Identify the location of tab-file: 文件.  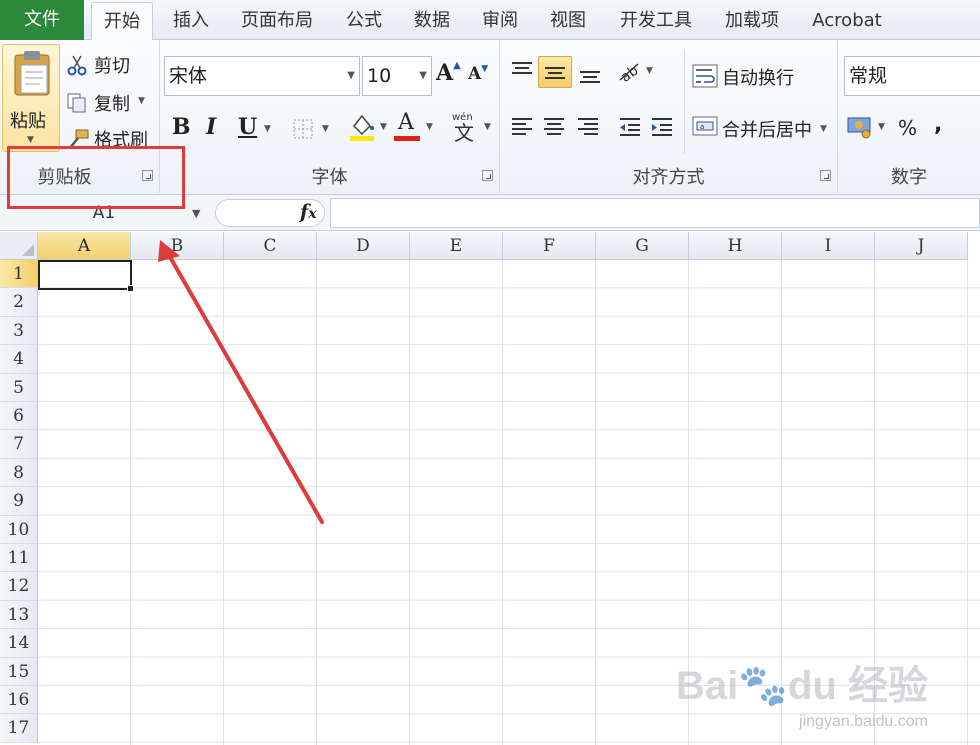
(42, 20).